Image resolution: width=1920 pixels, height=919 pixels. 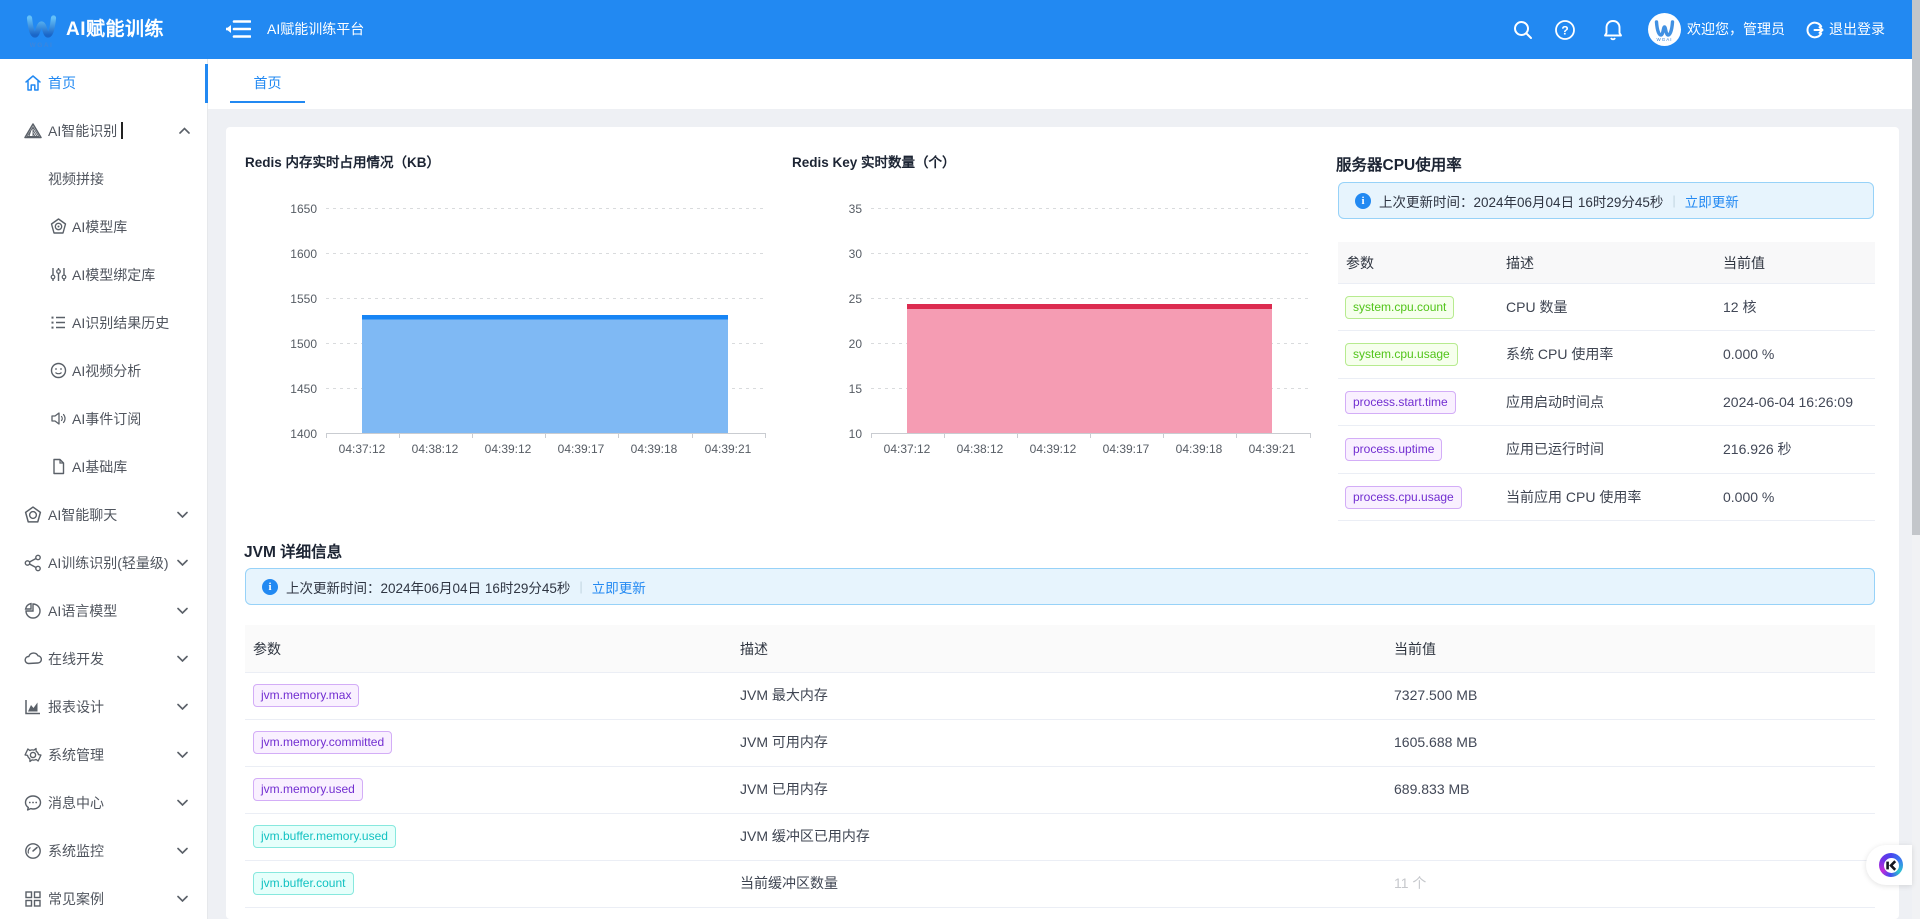 What do you see at coordinates (303, 209) in the screenshot?
I see `svg-text: 1650` at bounding box center [303, 209].